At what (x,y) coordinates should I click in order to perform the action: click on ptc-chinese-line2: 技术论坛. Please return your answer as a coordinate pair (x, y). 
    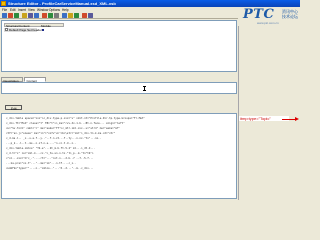
    Looking at the image, I should click on (290, 16).